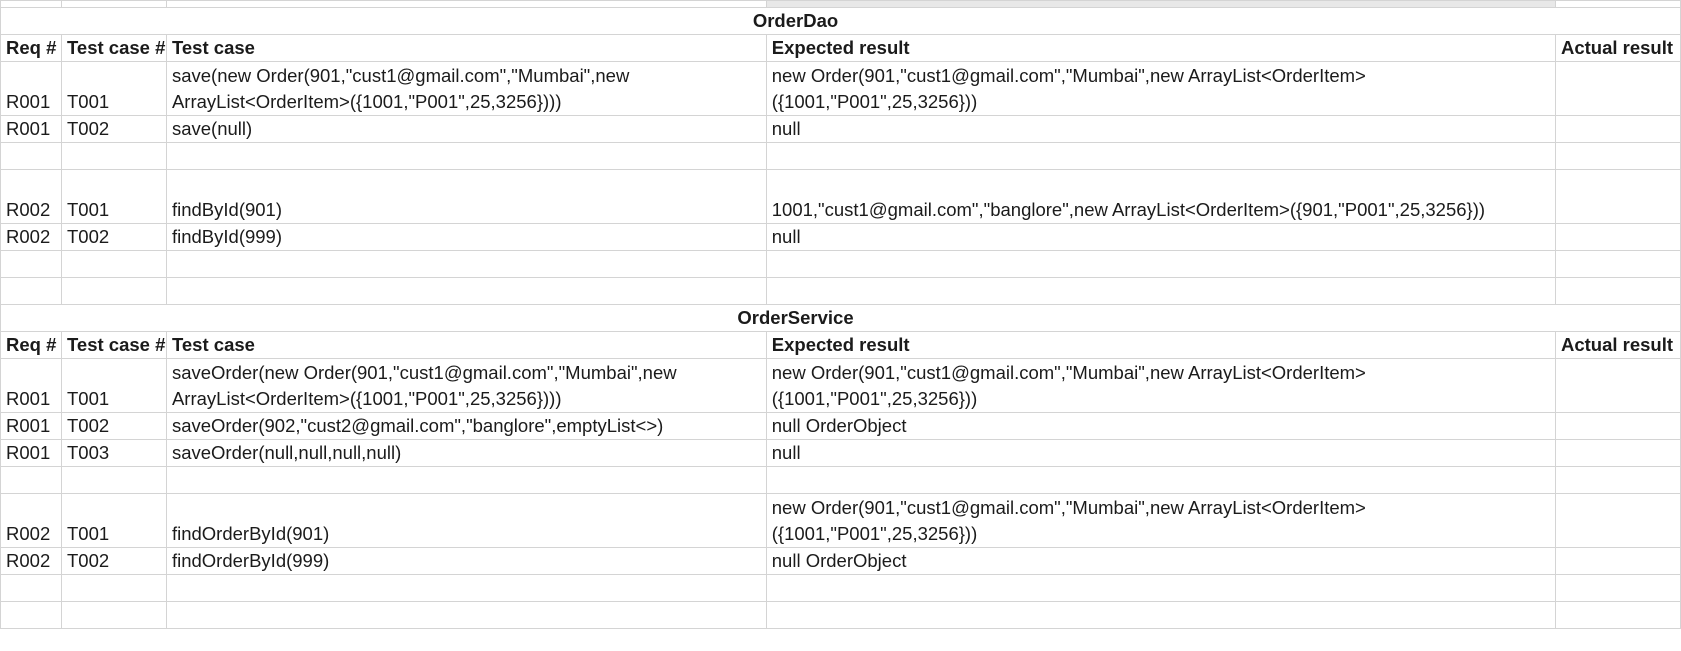  I want to click on test-case-number-cell: T003, so click(113, 453).